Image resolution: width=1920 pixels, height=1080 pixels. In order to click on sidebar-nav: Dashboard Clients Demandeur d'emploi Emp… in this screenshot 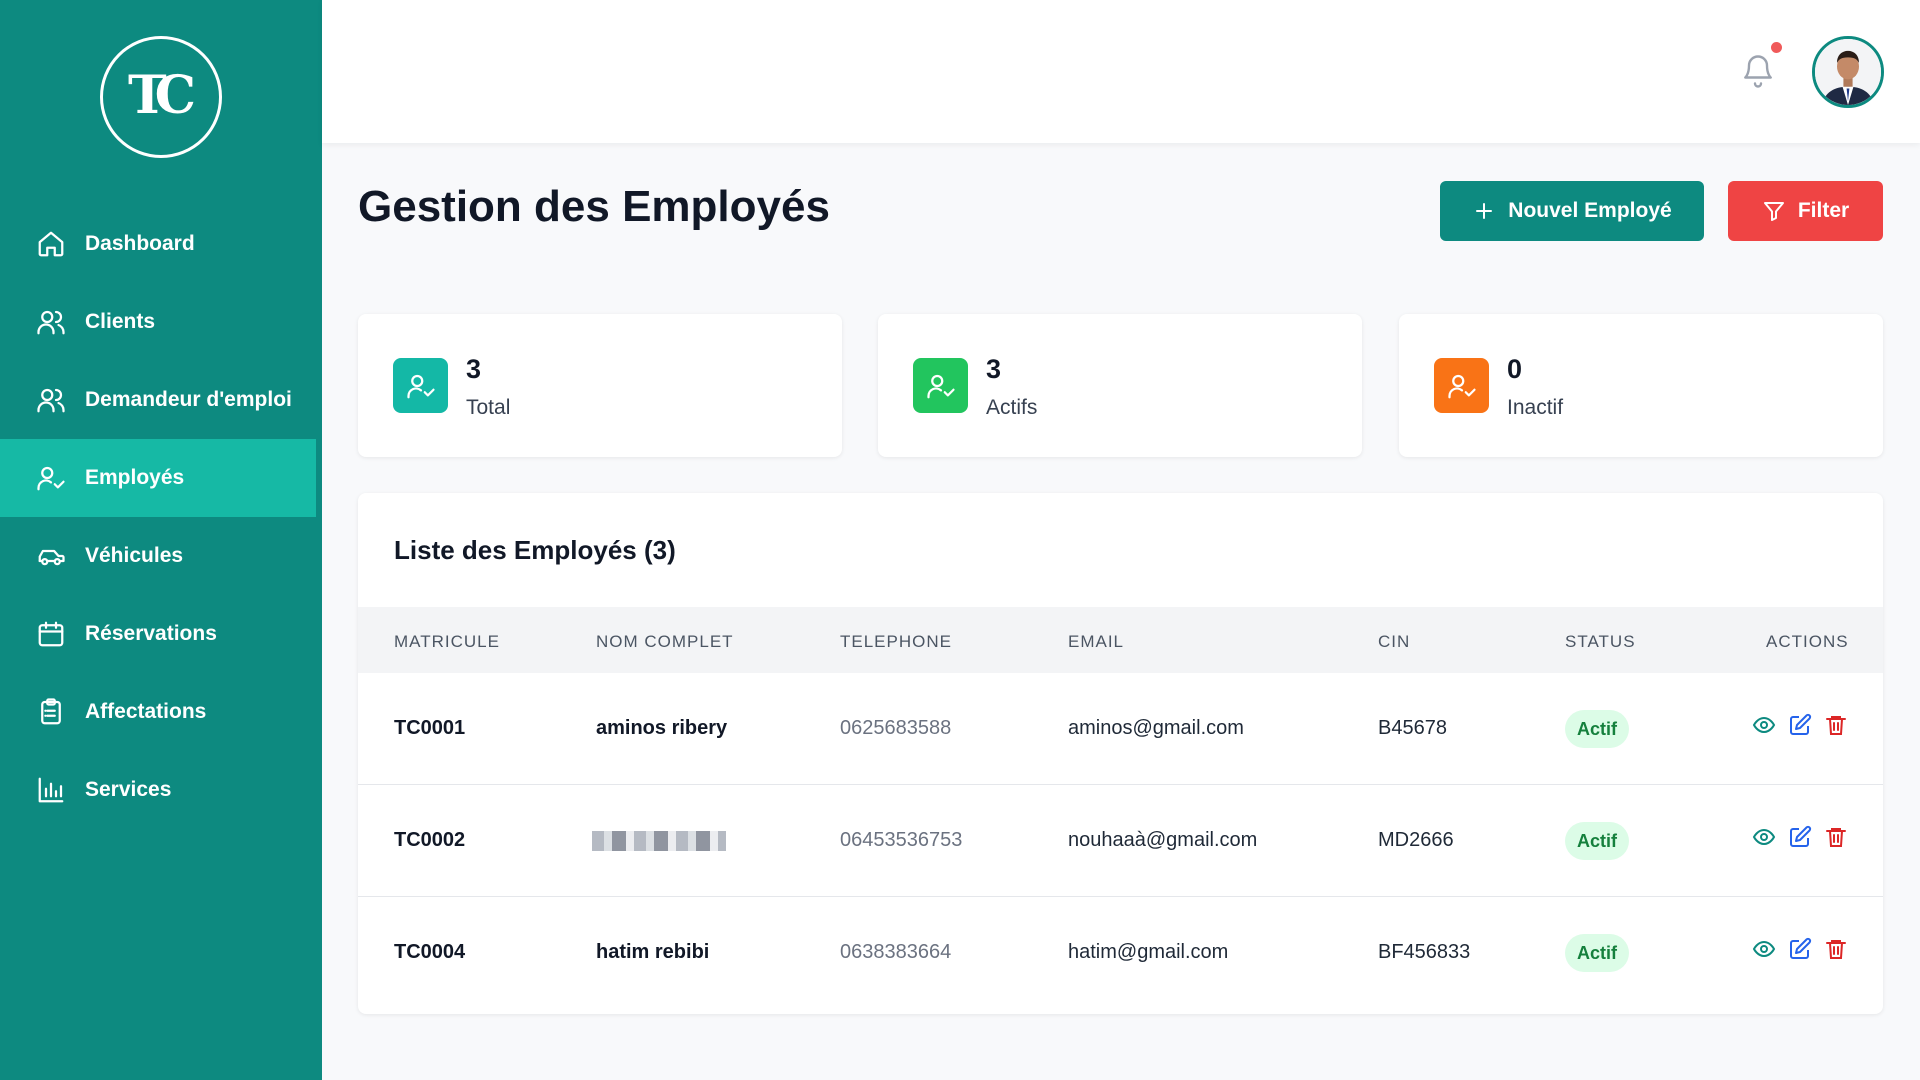, I will do `click(161, 517)`.